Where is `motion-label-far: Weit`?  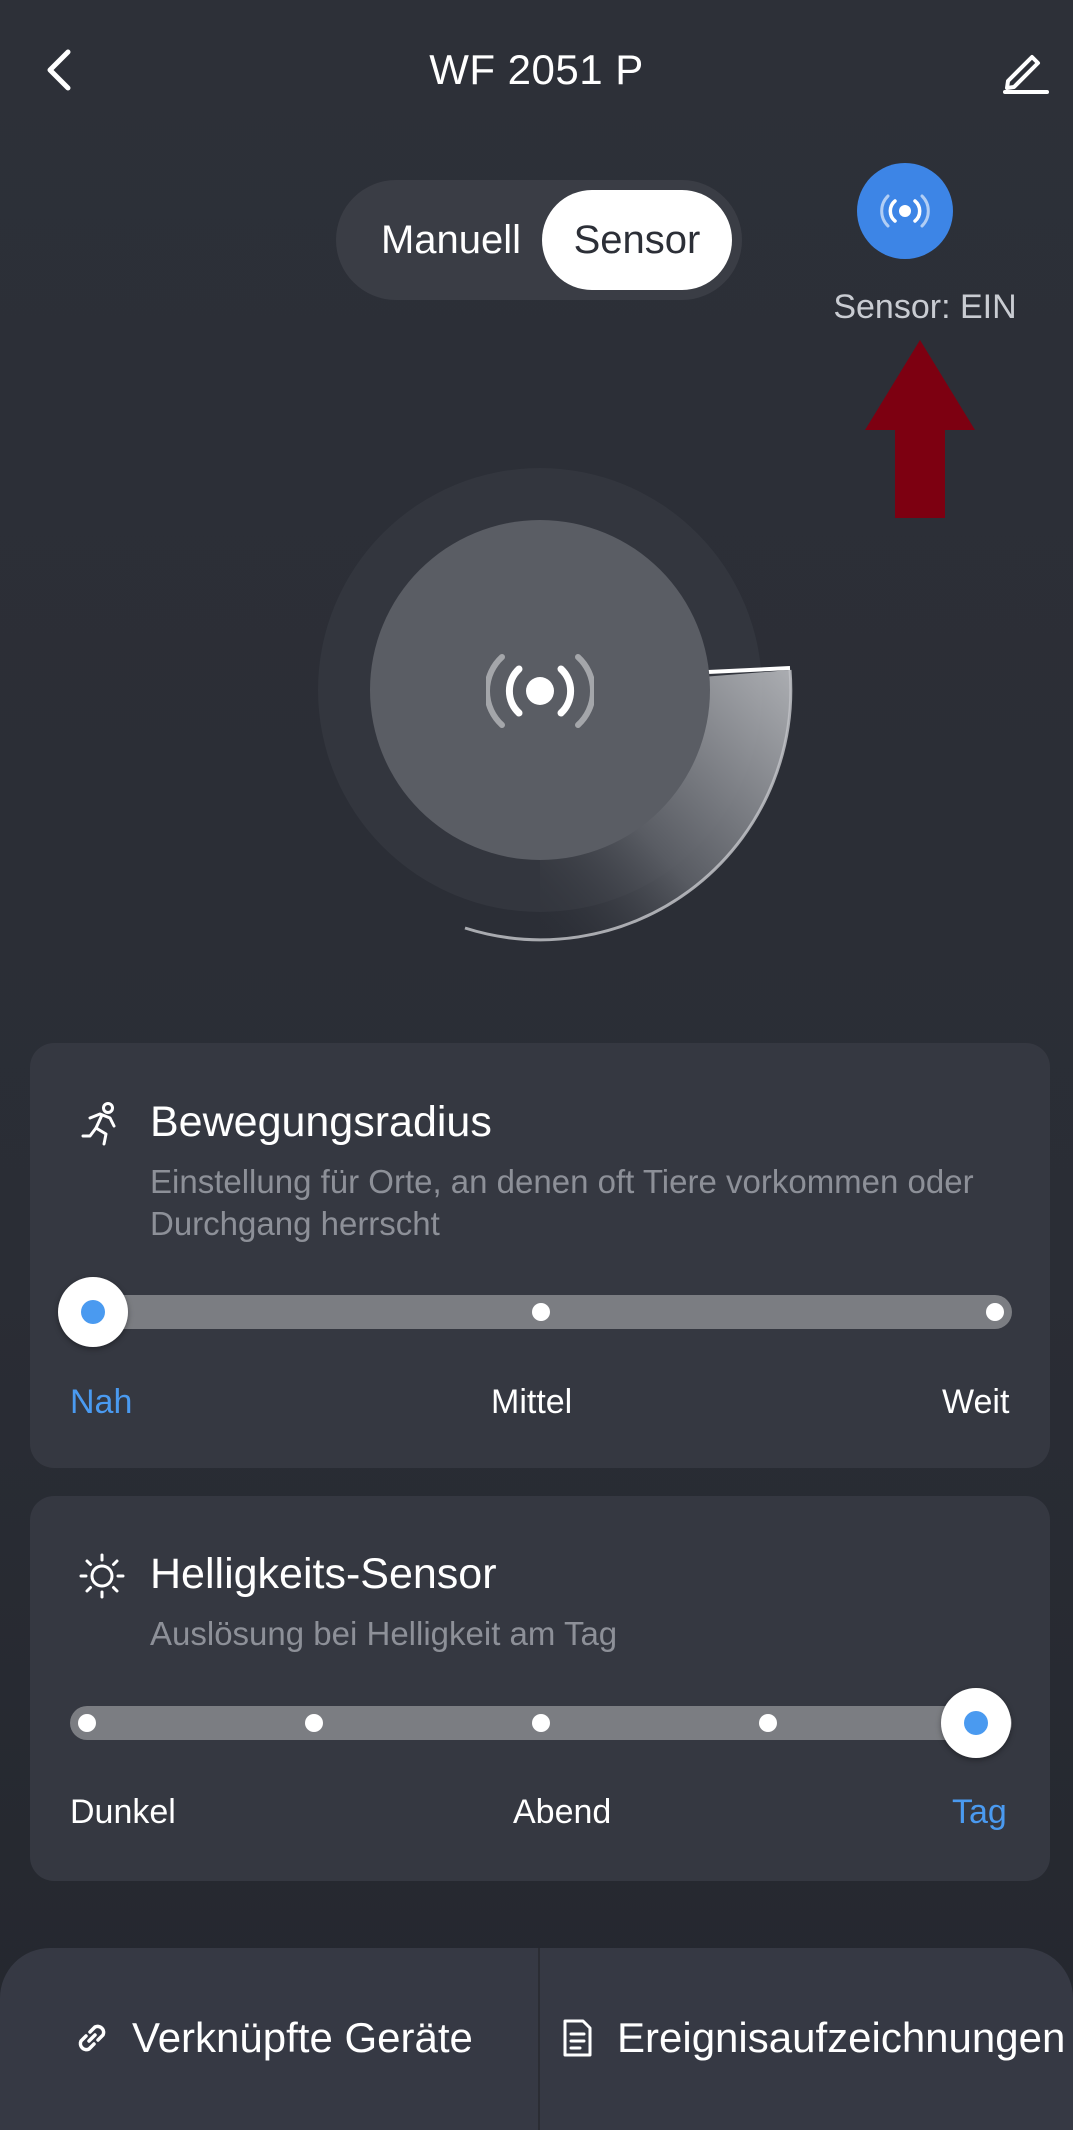 motion-label-far: Weit is located at coordinates (975, 1402).